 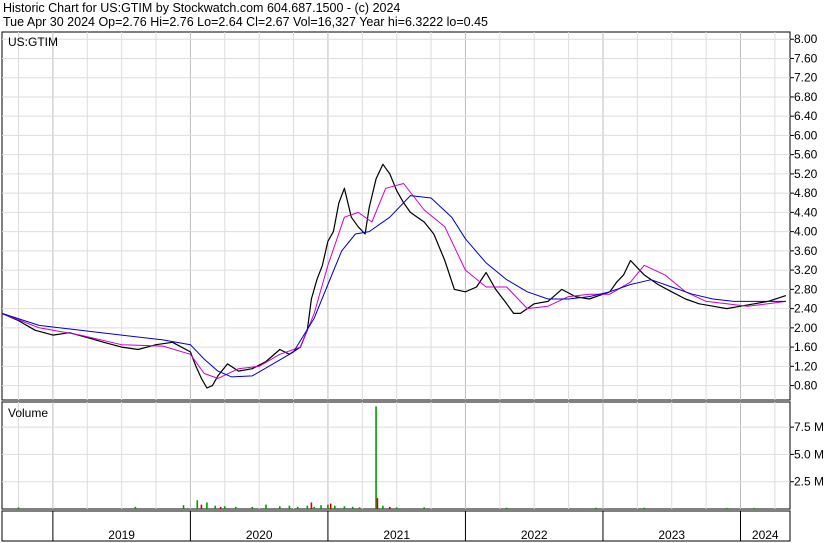 What do you see at coordinates (806, 251) in the screenshot?
I see `price-y-tick-label: 3.60` at bounding box center [806, 251].